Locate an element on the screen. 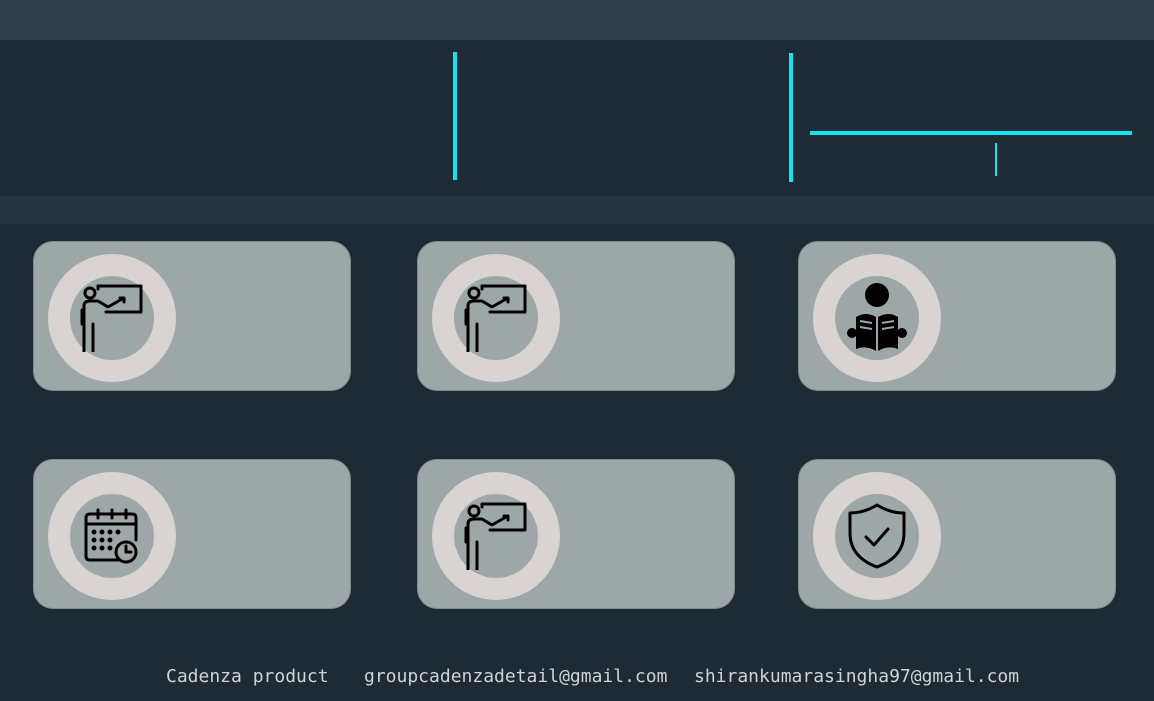 The height and width of the screenshot is (701, 1154). footer-email-group: groupcadenzadetail@gmail.com is located at coordinates (515, 676).